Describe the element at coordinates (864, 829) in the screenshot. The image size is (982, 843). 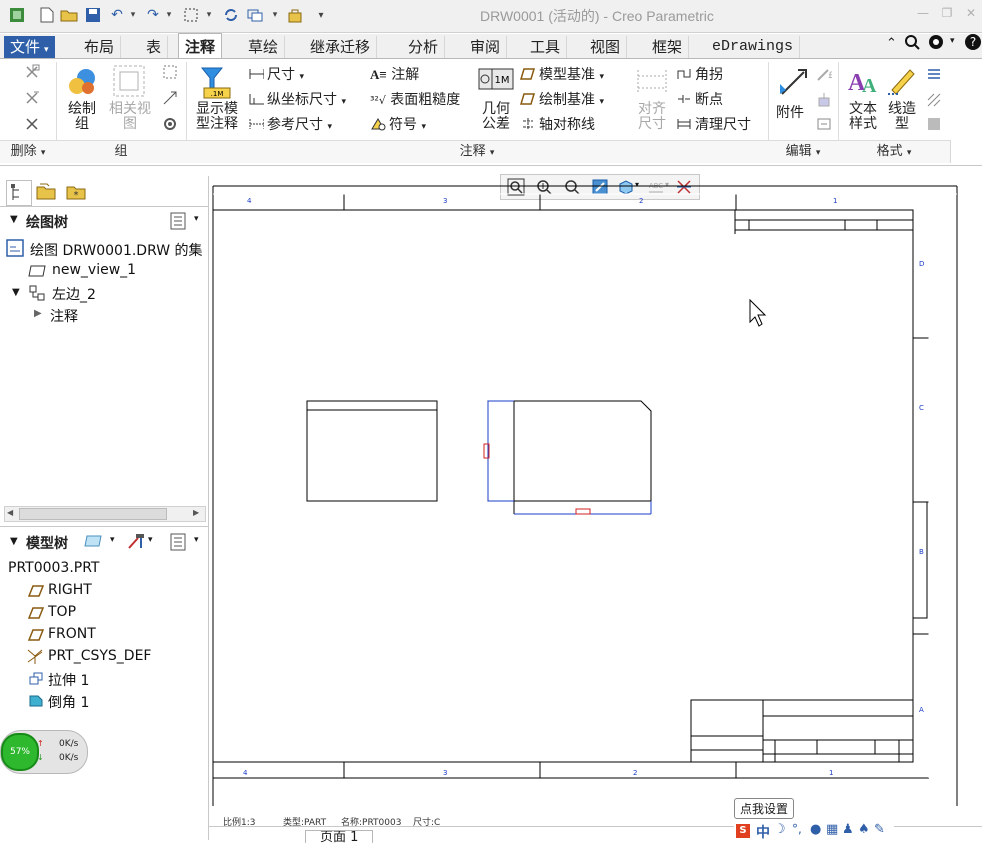
I see `ime-skin-icon: ♠` at that location.